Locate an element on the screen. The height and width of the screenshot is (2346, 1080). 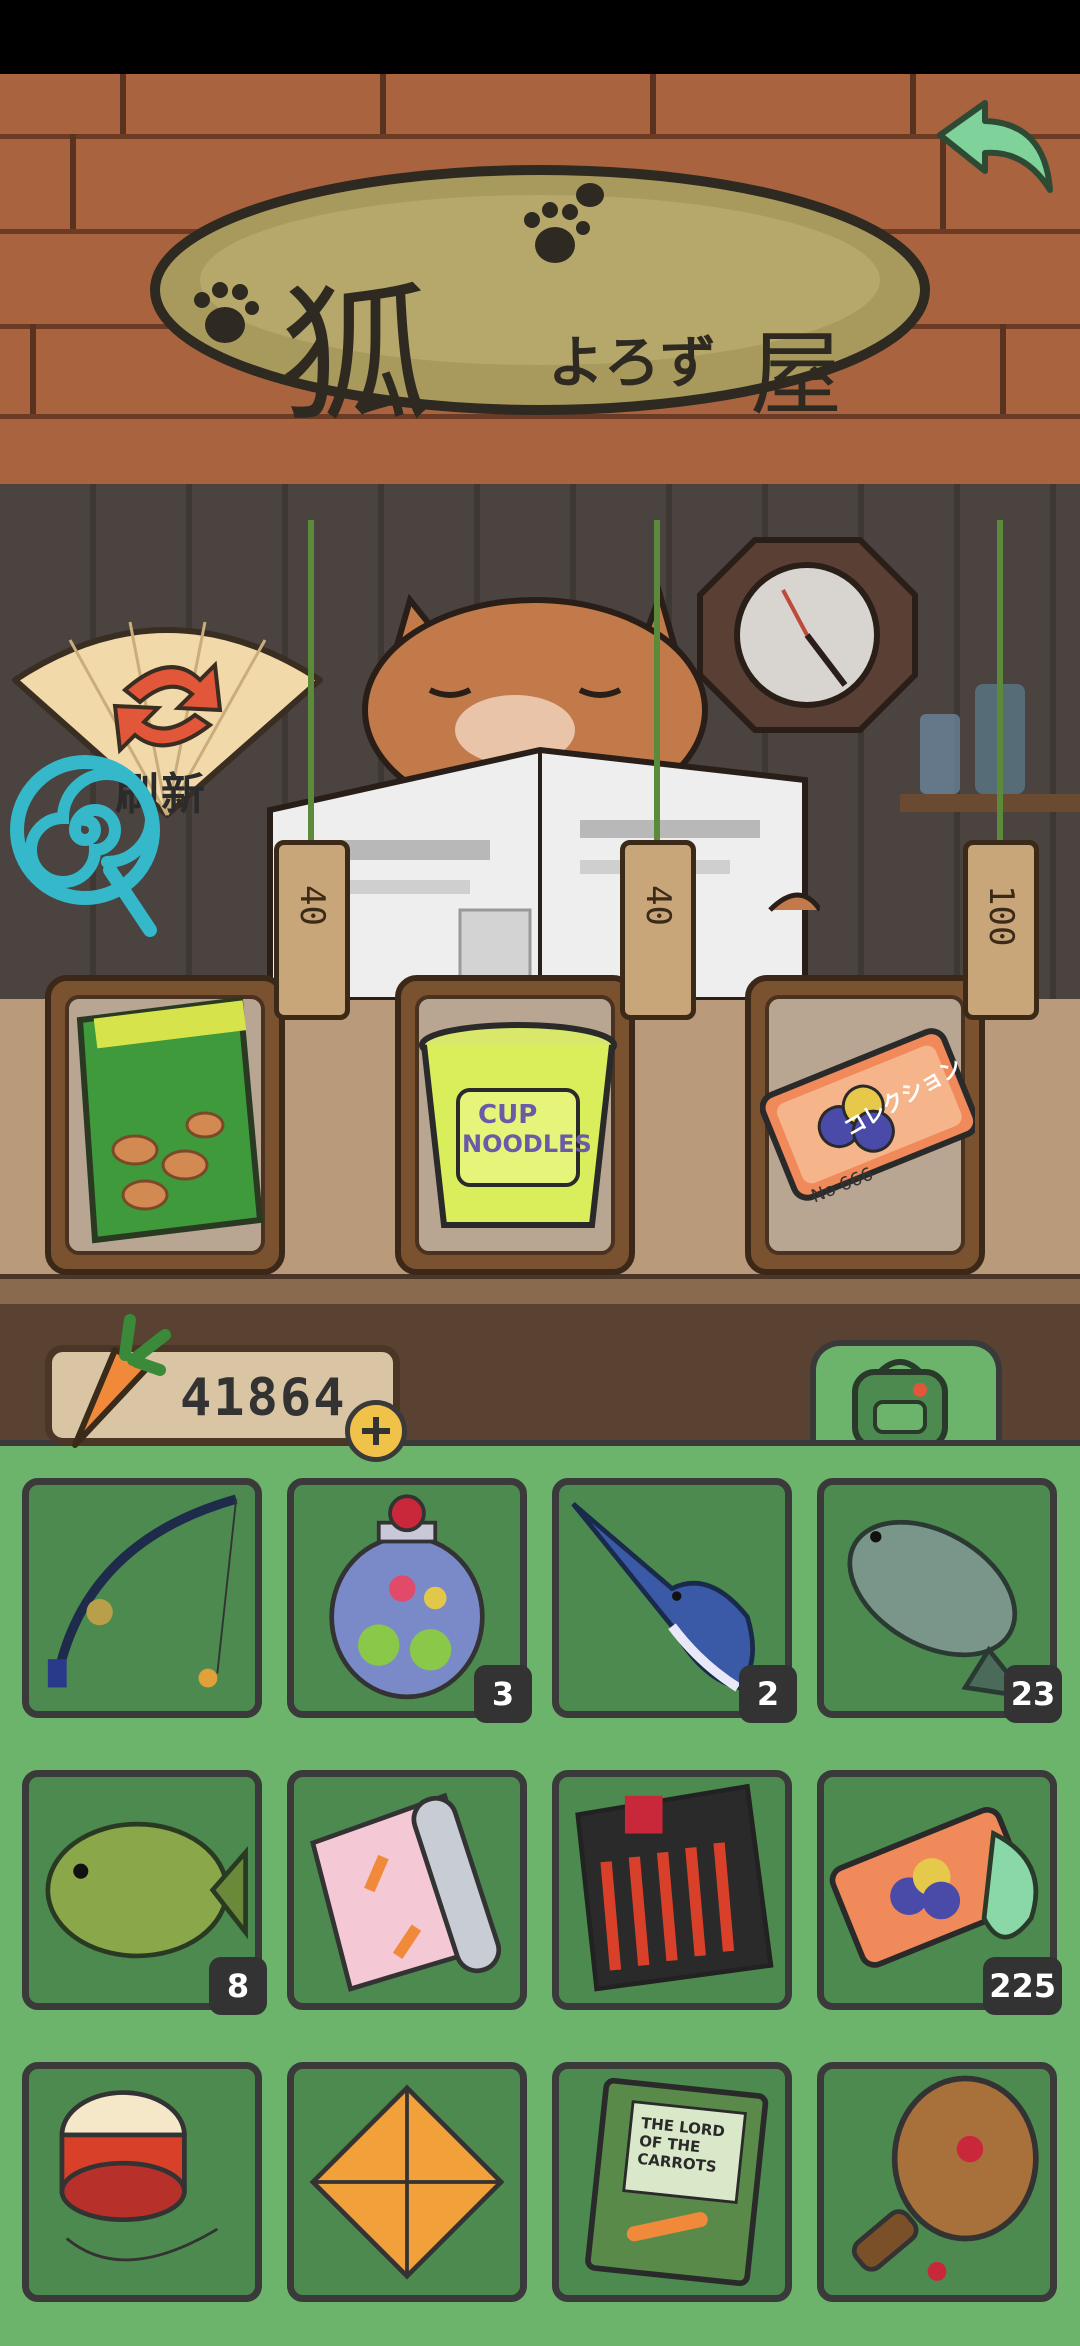
carrot-count: 41864 is located at coordinates (263, 1398).